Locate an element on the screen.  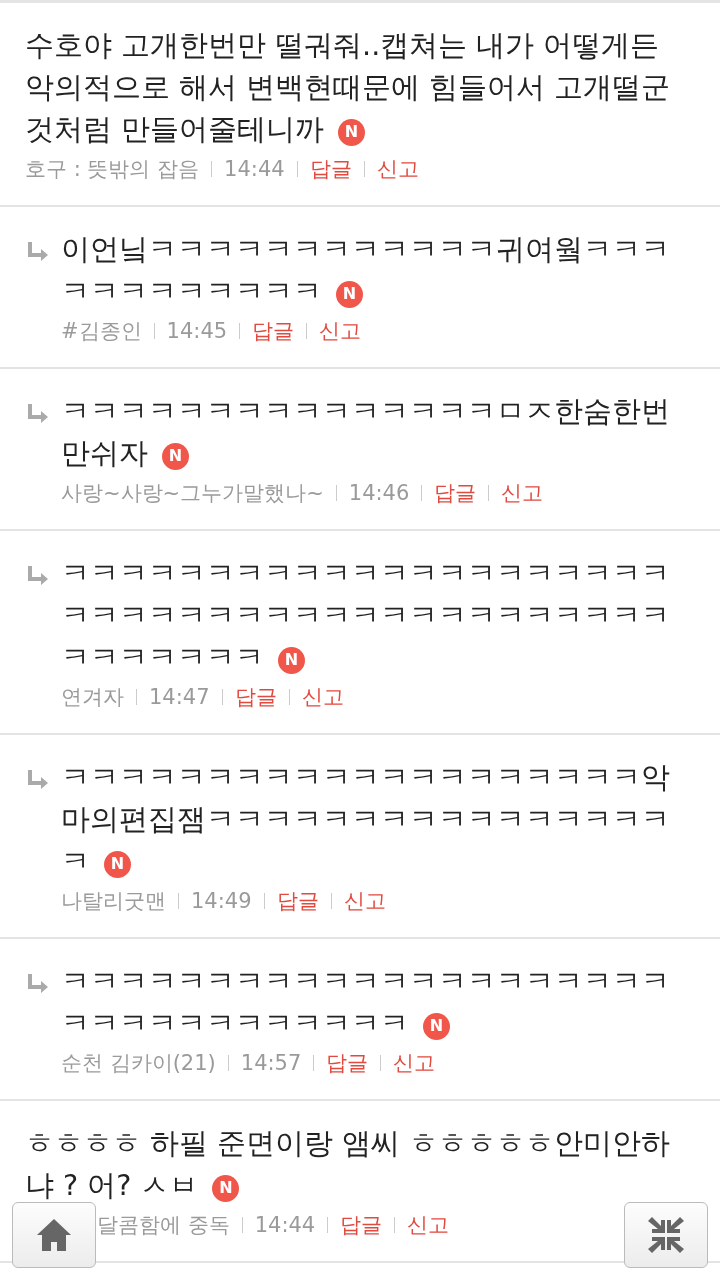
author-name: 사랑~사랑~그누가말했나~ is located at coordinates (192, 493).